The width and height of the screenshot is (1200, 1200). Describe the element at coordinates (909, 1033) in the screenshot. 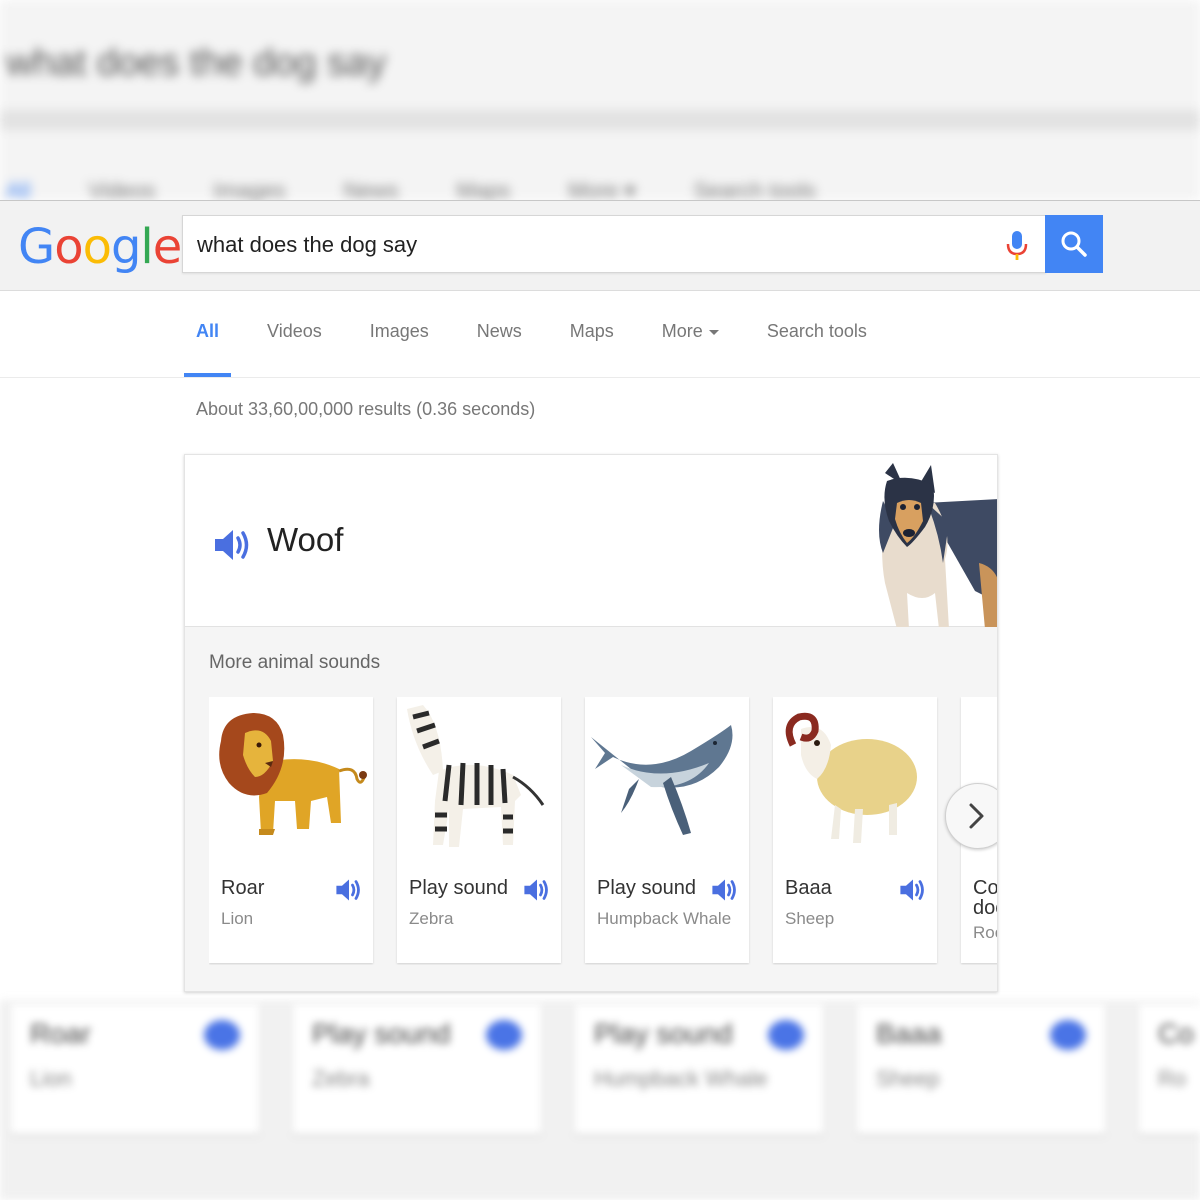

I see `blurred-card-label: Baaa` at that location.